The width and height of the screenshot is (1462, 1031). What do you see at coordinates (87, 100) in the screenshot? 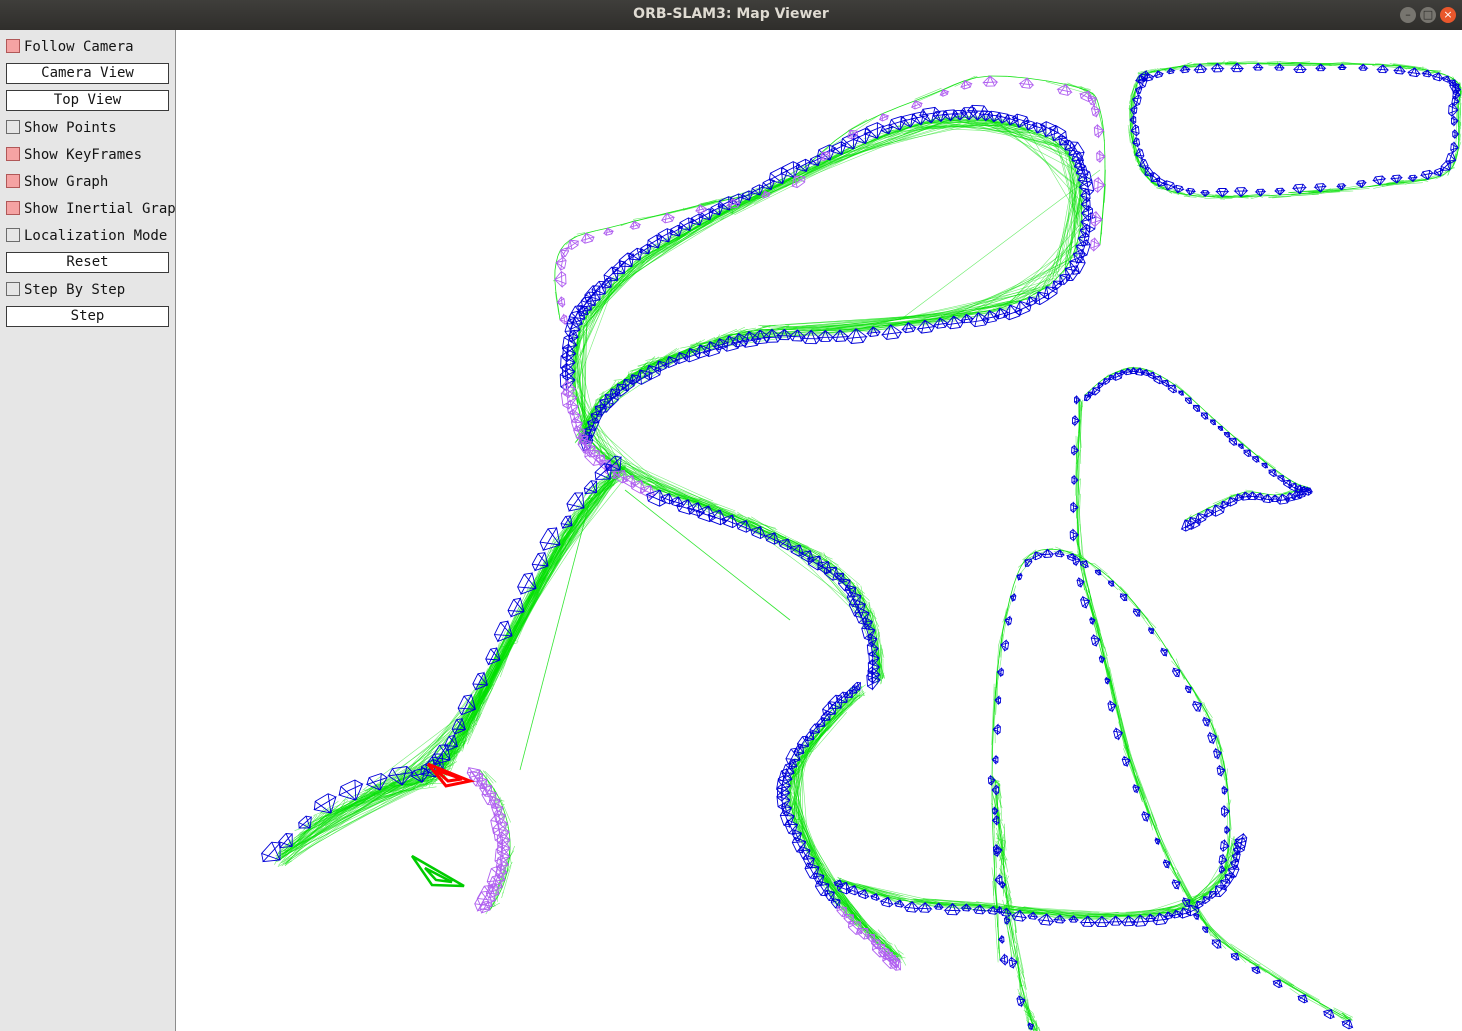
I see `top-view-button: Top View` at bounding box center [87, 100].